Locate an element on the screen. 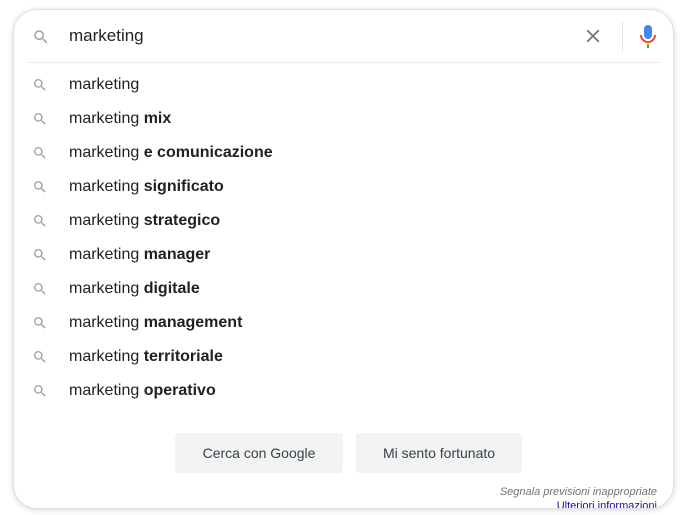 The width and height of the screenshot is (687, 515). suggestion-completion: strategico is located at coordinates (182, 220).